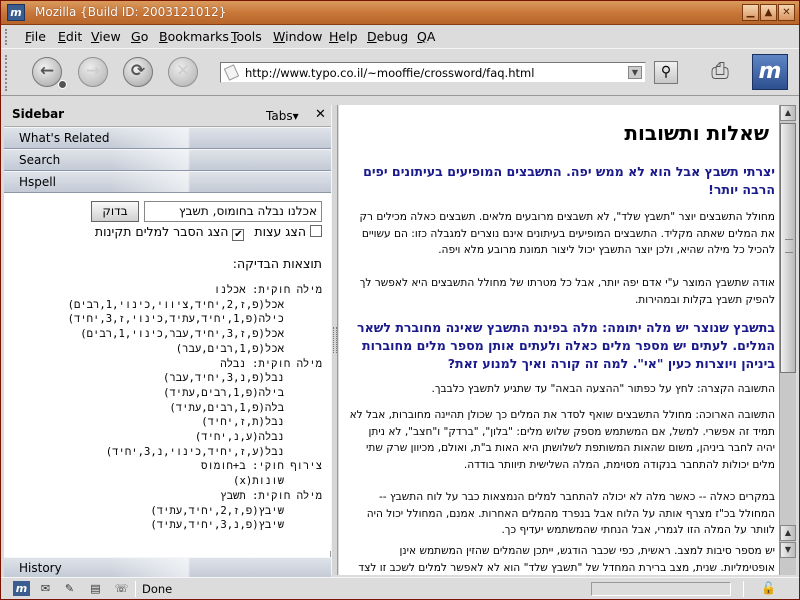  Describe the element at coordinates (131, 12) in the screenshot. I see `window-title: Mozilla {Build ID: 2003121012}` at that location.